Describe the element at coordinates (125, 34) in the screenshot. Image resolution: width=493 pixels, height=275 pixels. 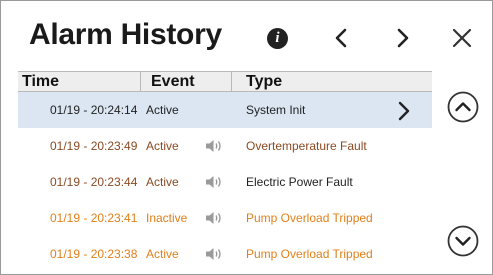
I see `page-title: Alarm History` at that location.